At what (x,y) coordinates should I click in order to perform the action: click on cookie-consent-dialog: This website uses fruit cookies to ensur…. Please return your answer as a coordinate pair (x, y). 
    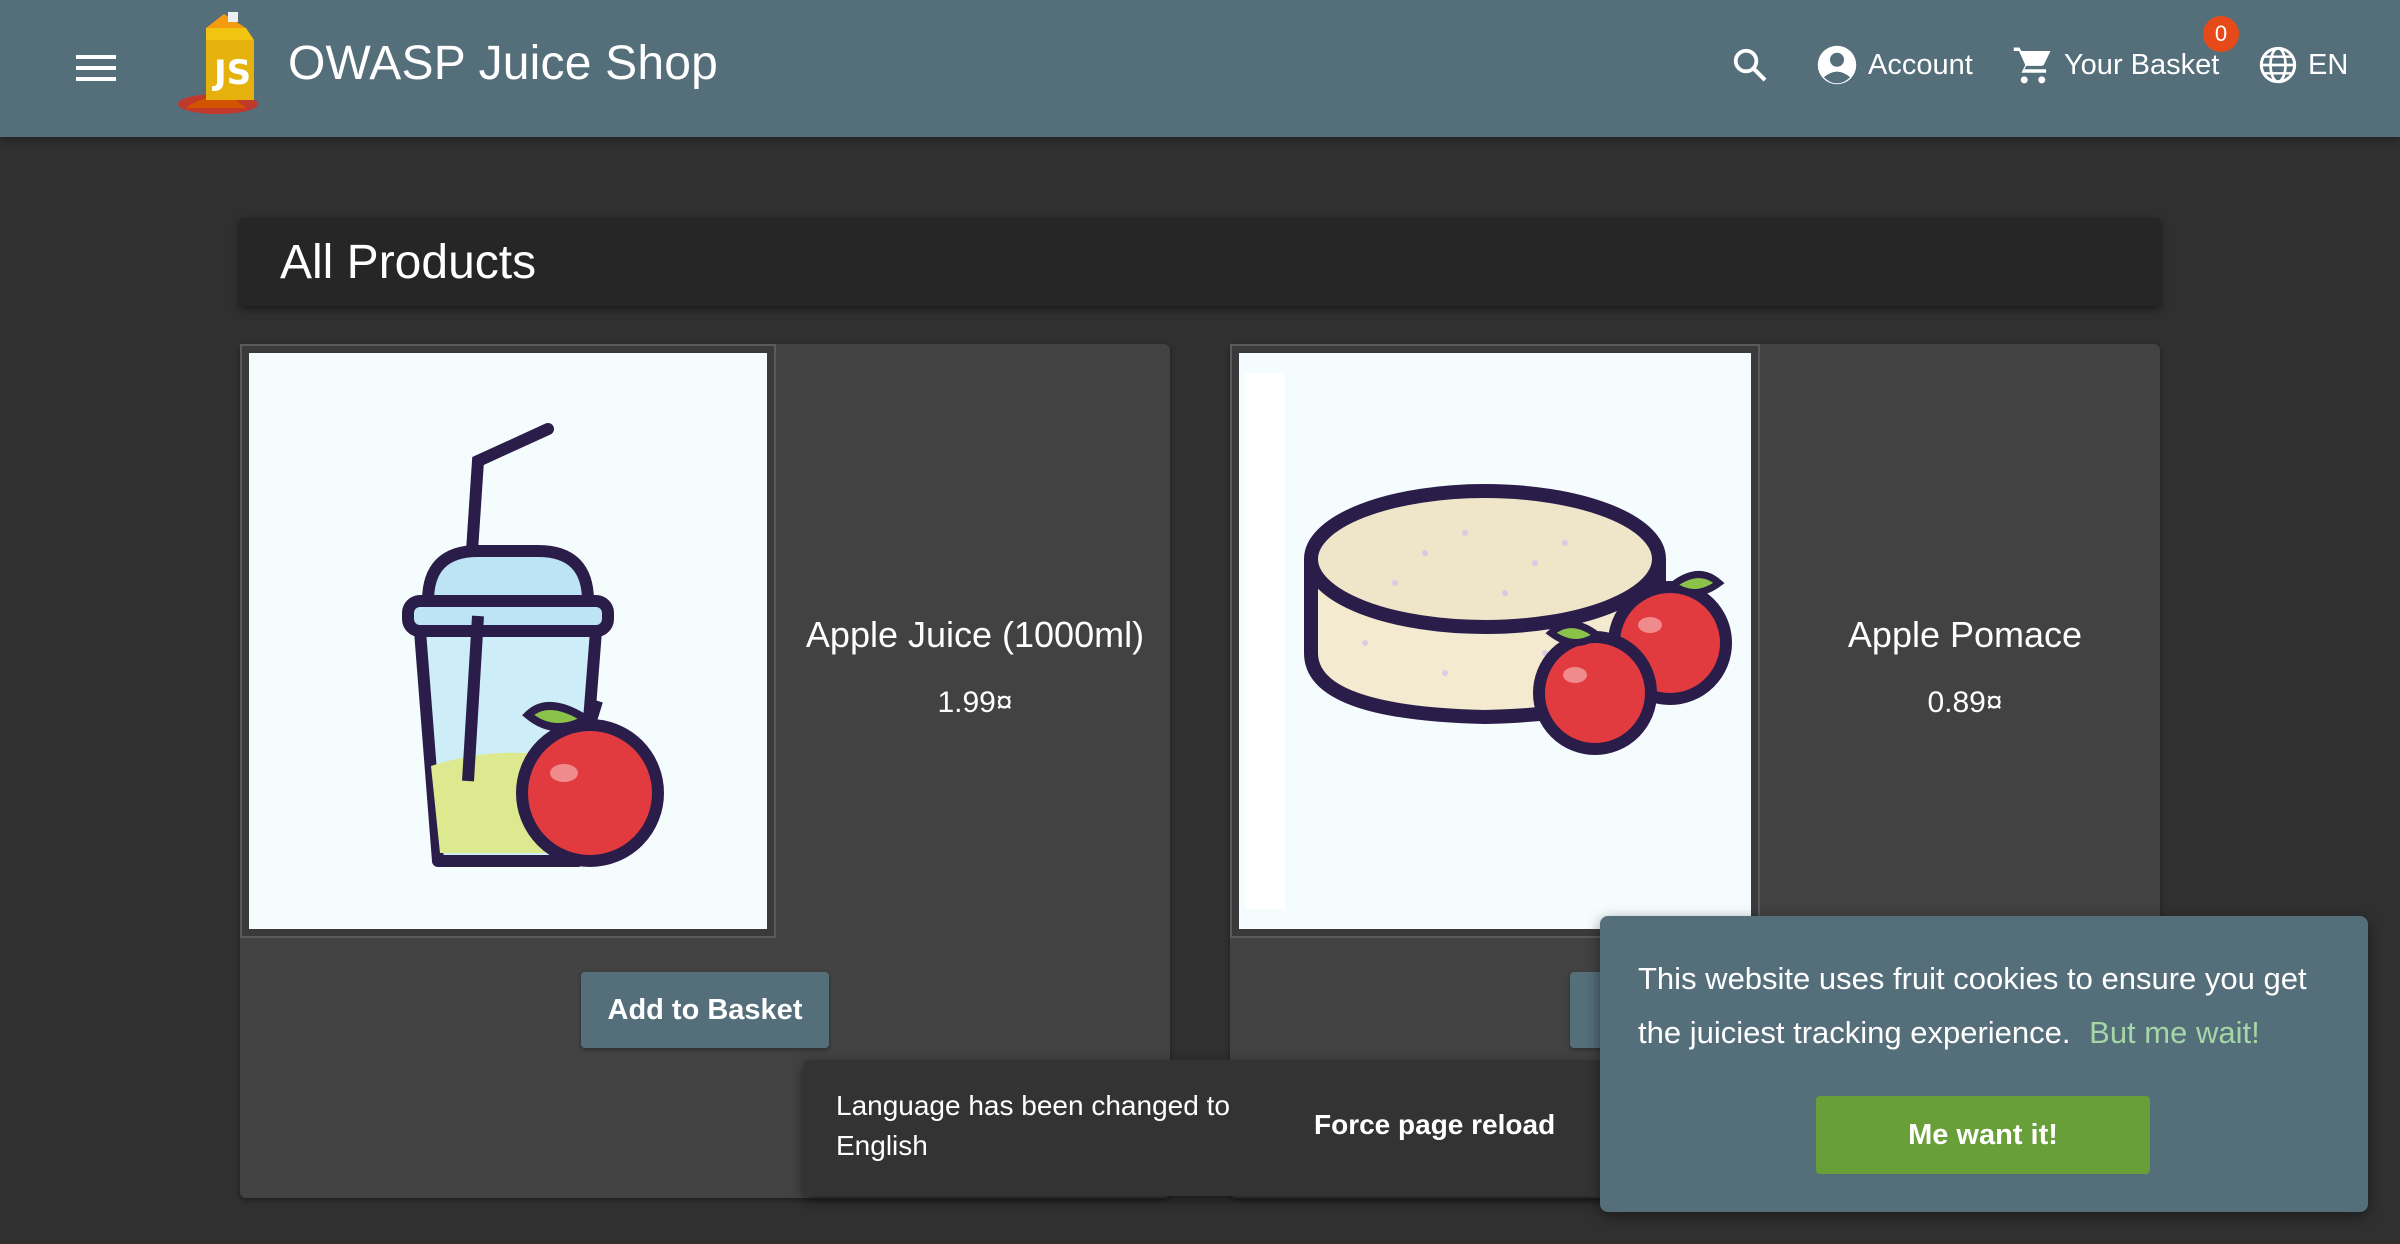
    Looking at the image, I should click on (1984, 1064).